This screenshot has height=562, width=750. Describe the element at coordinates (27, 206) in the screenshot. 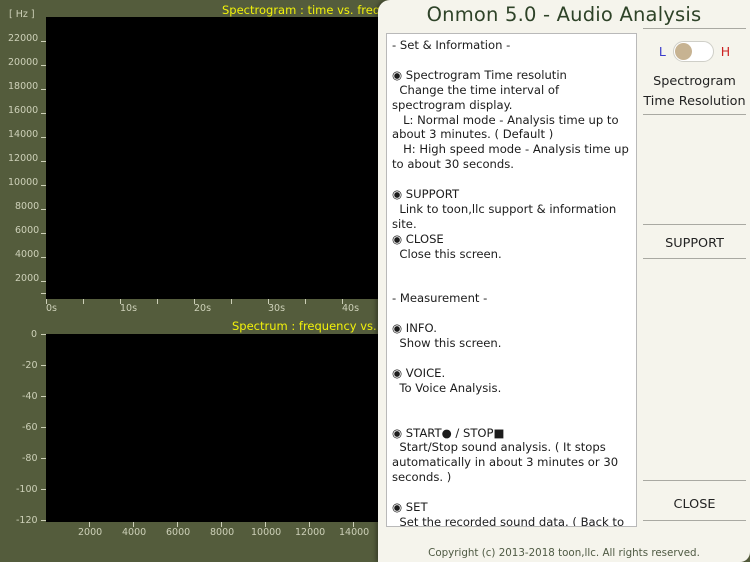

I see `spectrogram-ytick: 8000` at that location.